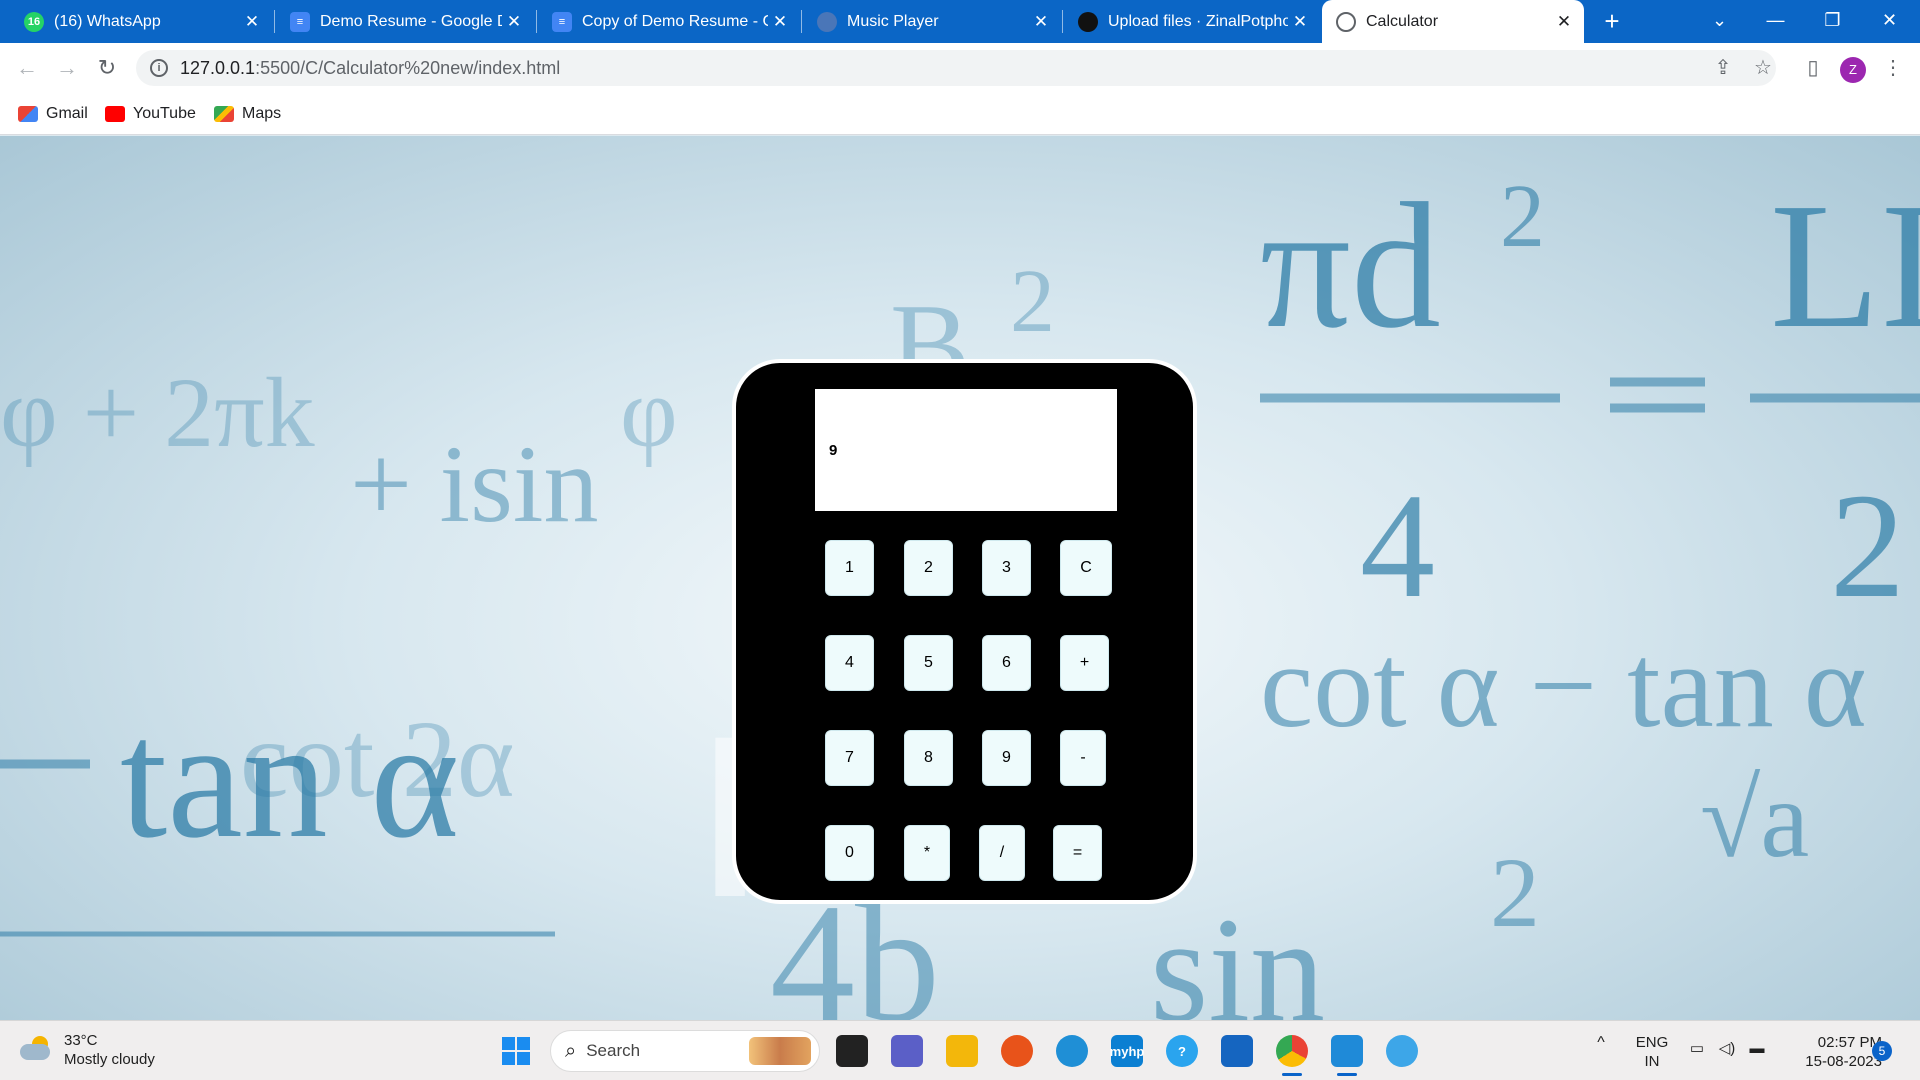 This screenshot has width=1920, height=1080. What do you see at coordinates (849, 568) in the screenshot?
I see `key-1: 1` at bounding box center [849, 568].